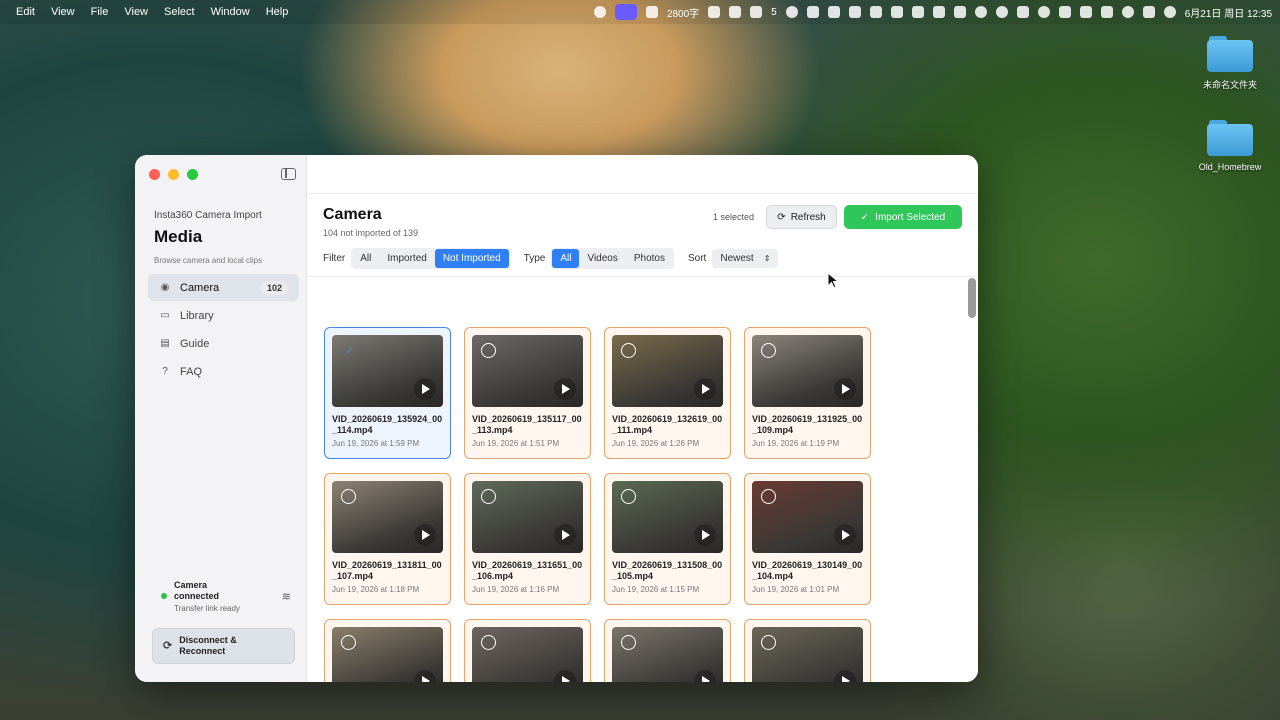 This screenshot has width=1280, height=720. What do you see at coordinates (833, 12) in the screenshot?
I see `feather-icon` at bounding box center [833, 12].